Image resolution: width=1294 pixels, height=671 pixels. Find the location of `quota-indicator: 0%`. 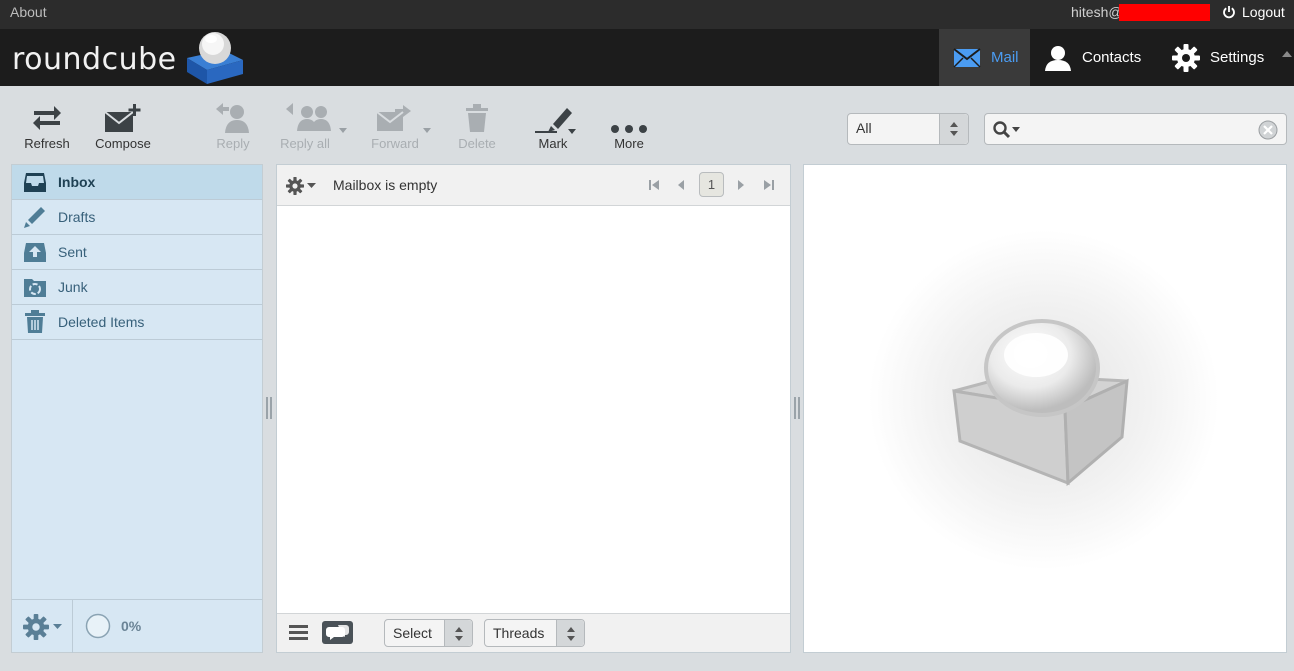

quota-indicator: 0% is located at coordinates (113, 626).